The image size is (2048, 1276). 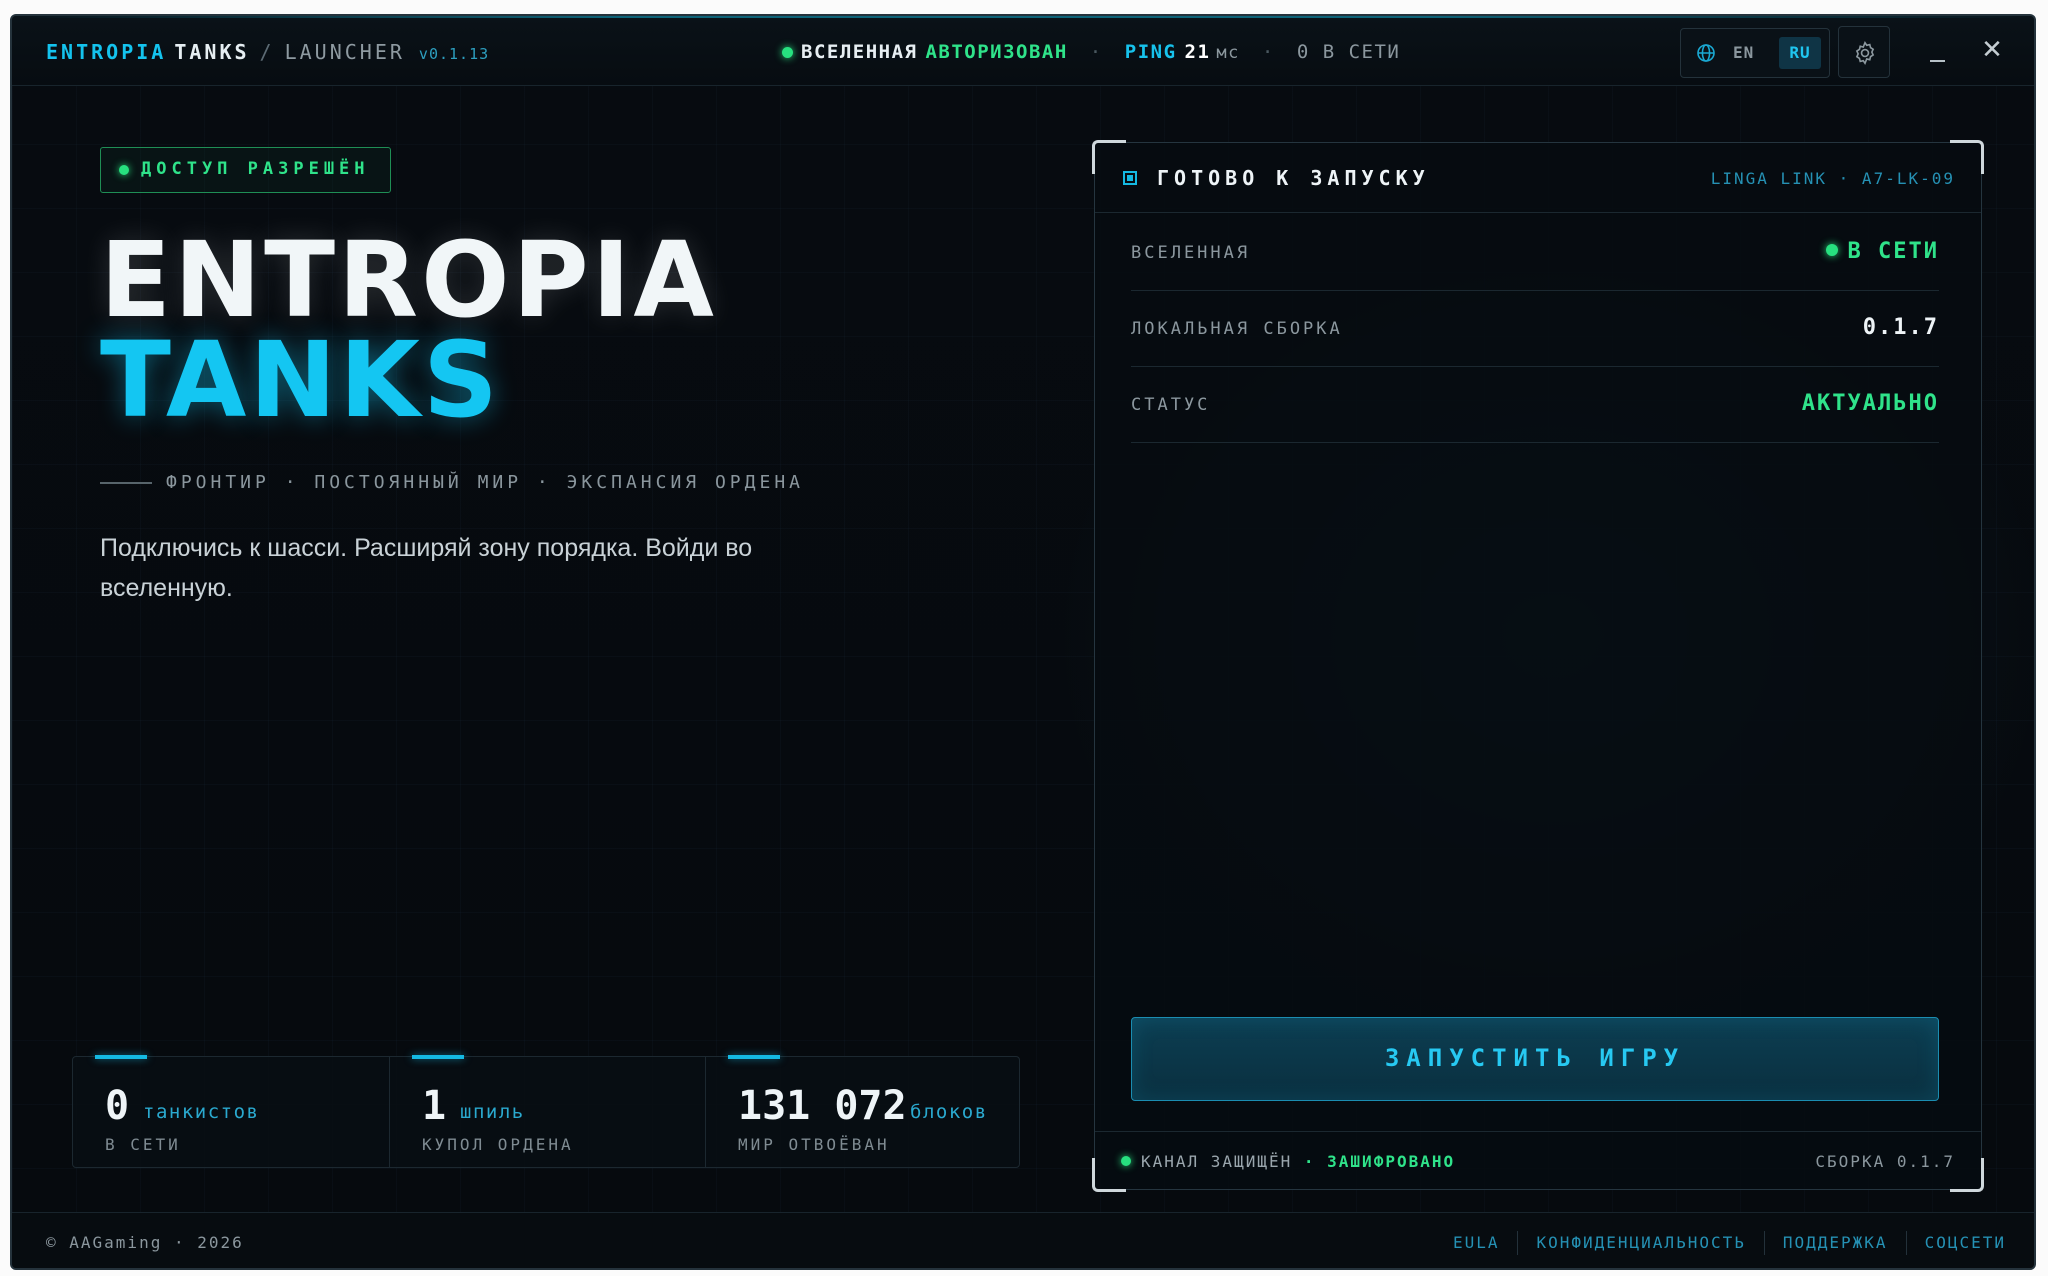 What do you see at coordinates (1893, 251) in the screenshot?
I see `info-value-text: В СЕТИ` at bounding box center [1893, 251].